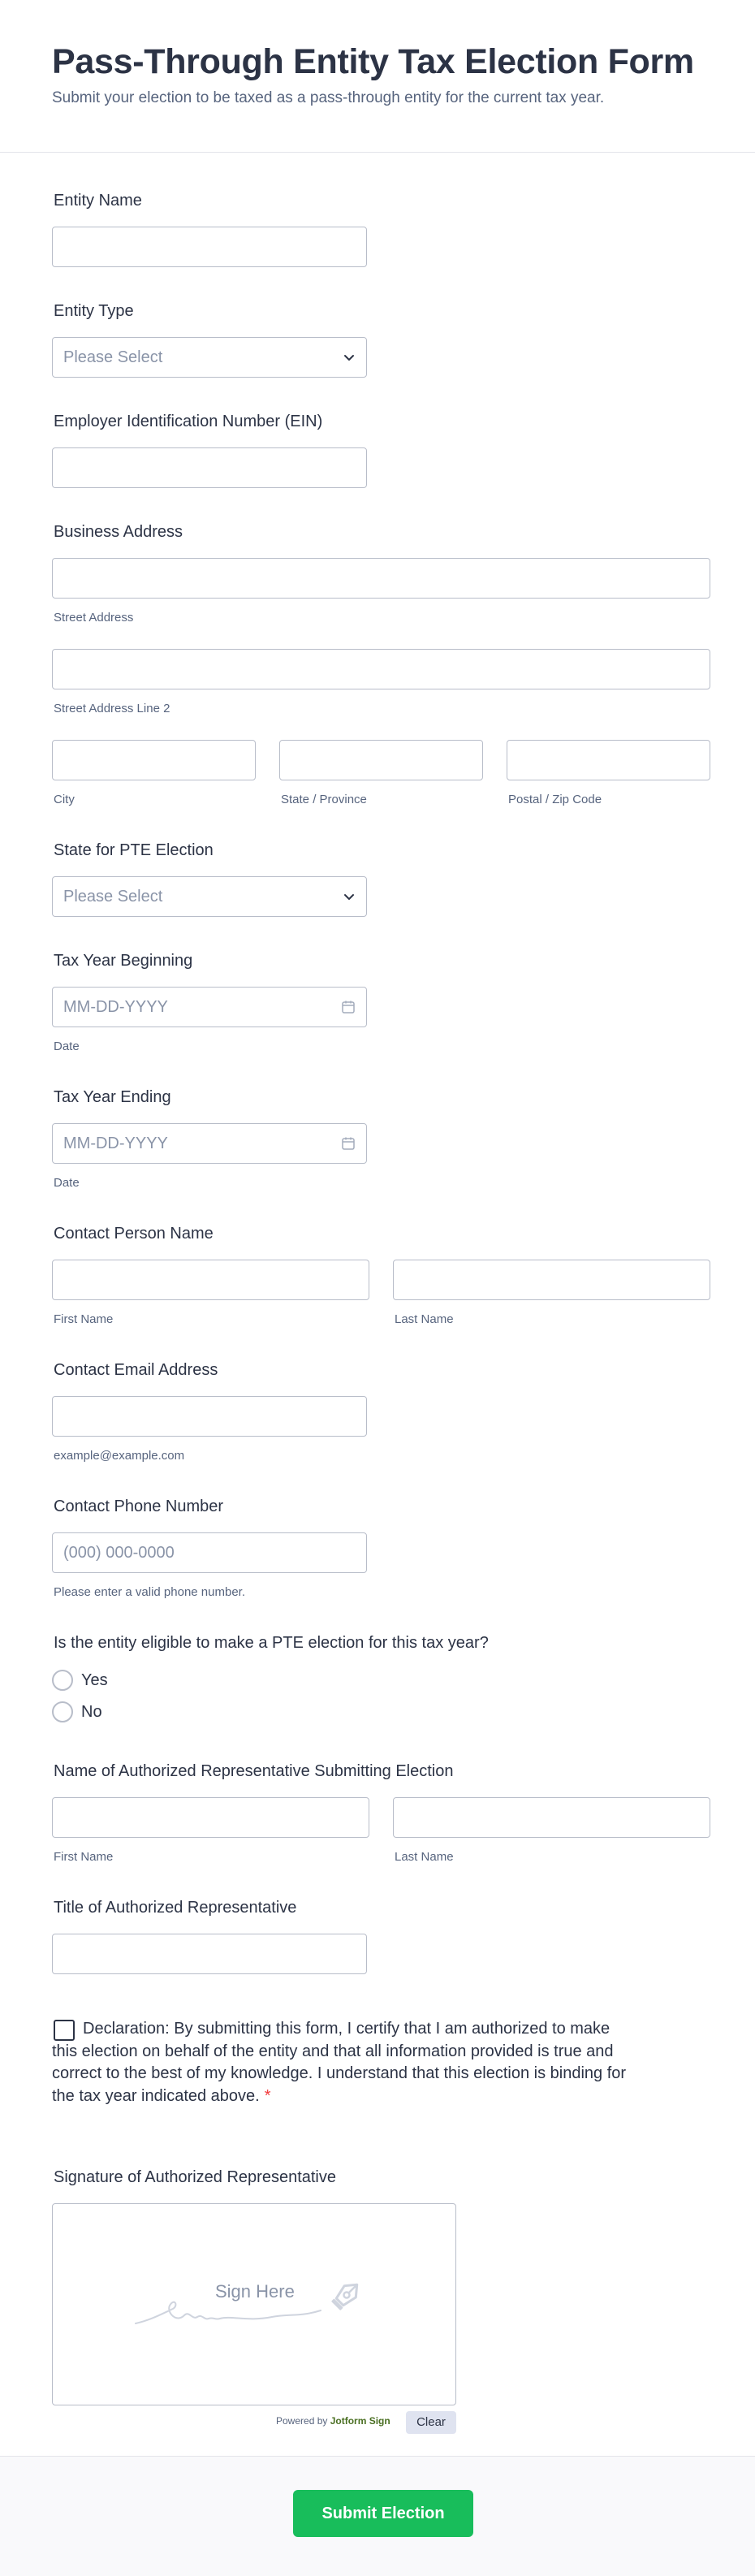 The image size is (755, 2576). Describe the element at coordinates (94, 618) in the screenshot. I see `street-address-sublabel: Street Address` at that location.